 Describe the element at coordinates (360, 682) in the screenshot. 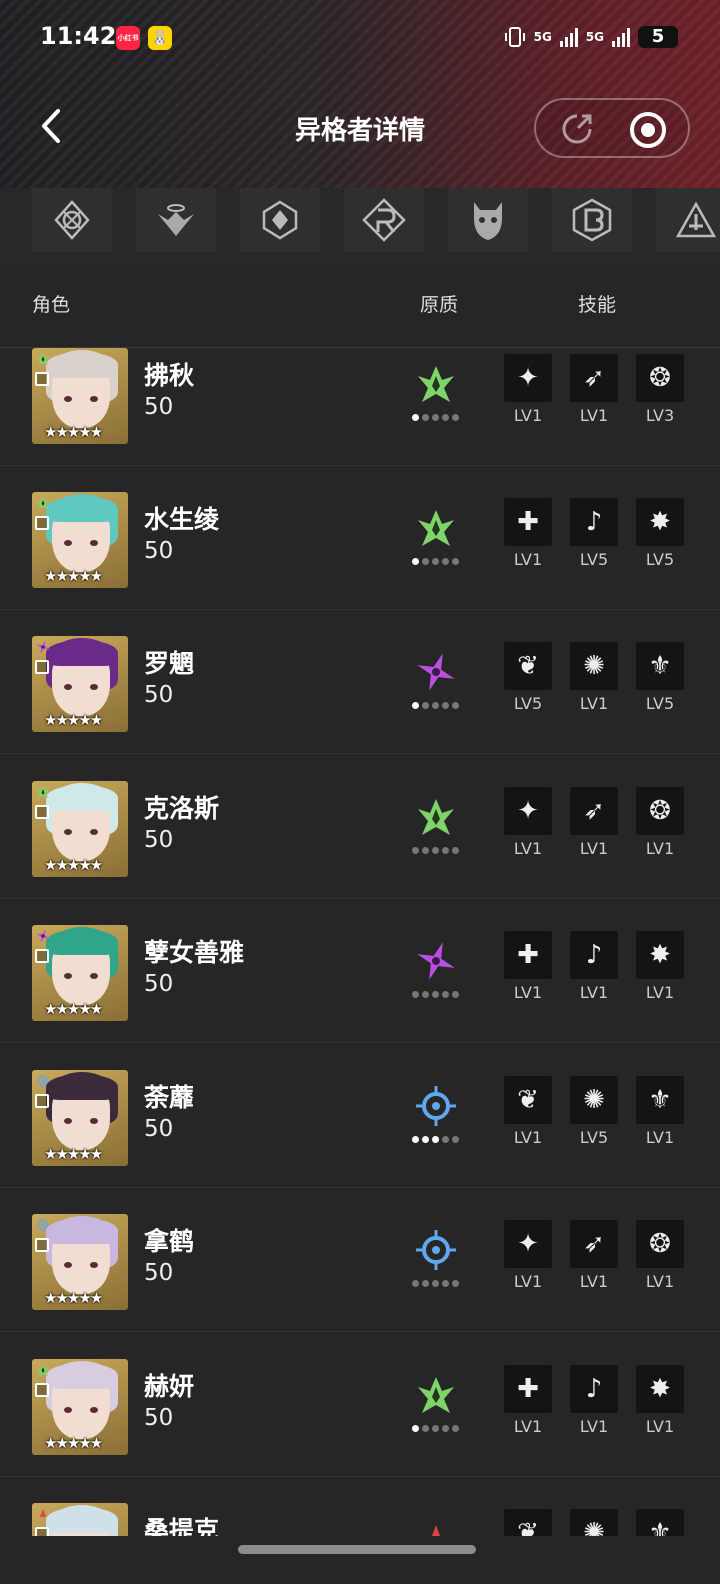

I see `character-row: ★★★★★ 罗魍 50 ❦ LV5 ✺ LV1 ⚜ LV5` at that location.